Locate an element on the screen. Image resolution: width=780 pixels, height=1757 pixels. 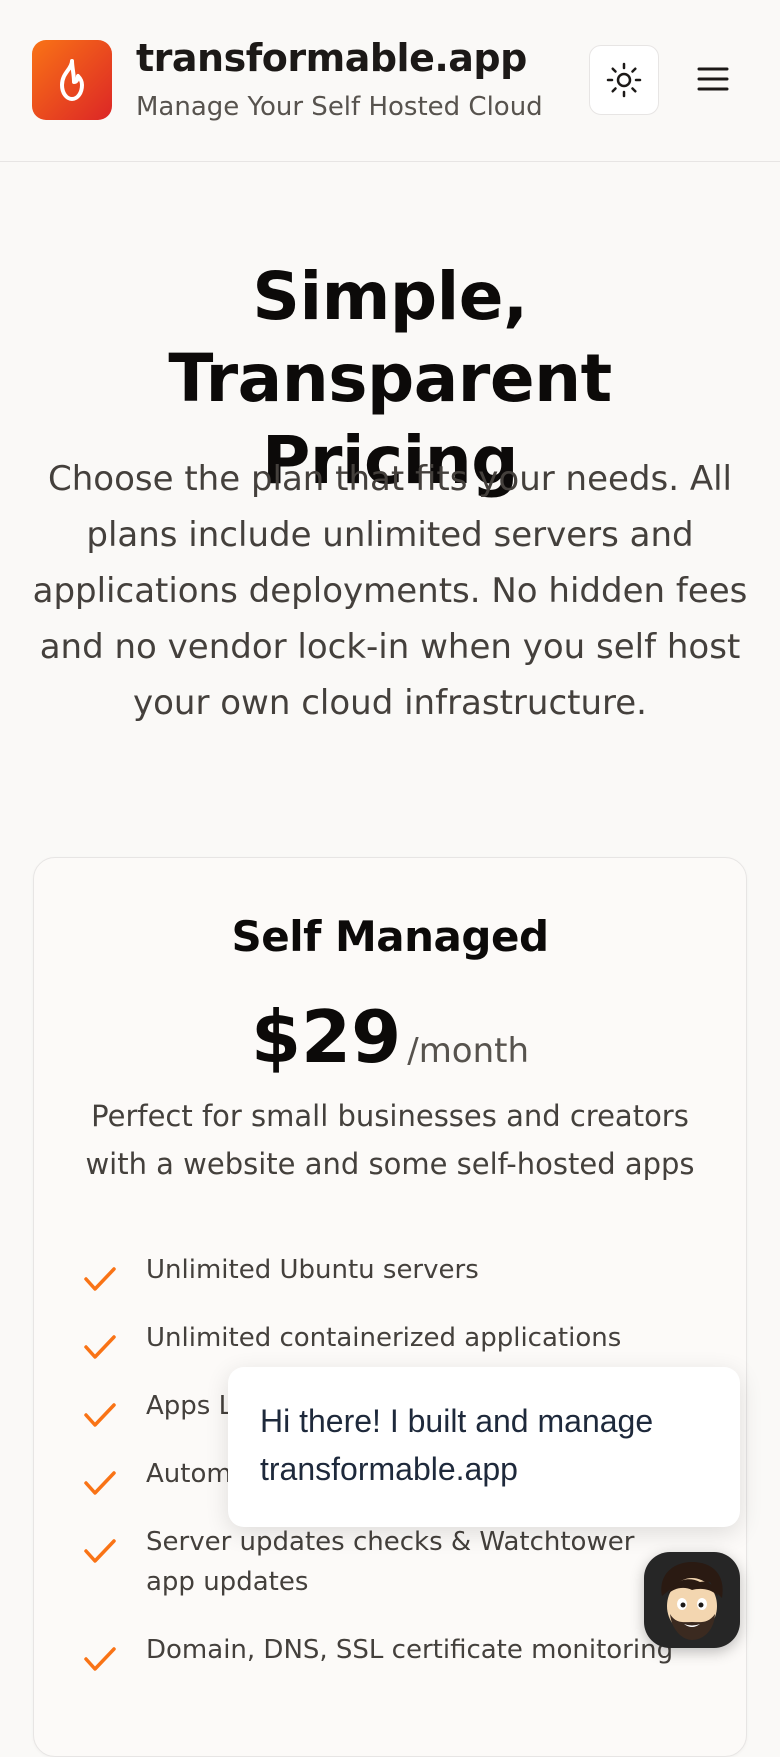
feature-item: Domain, DNS, SSL certificate monitoring is located at coordinates (382, 1650).